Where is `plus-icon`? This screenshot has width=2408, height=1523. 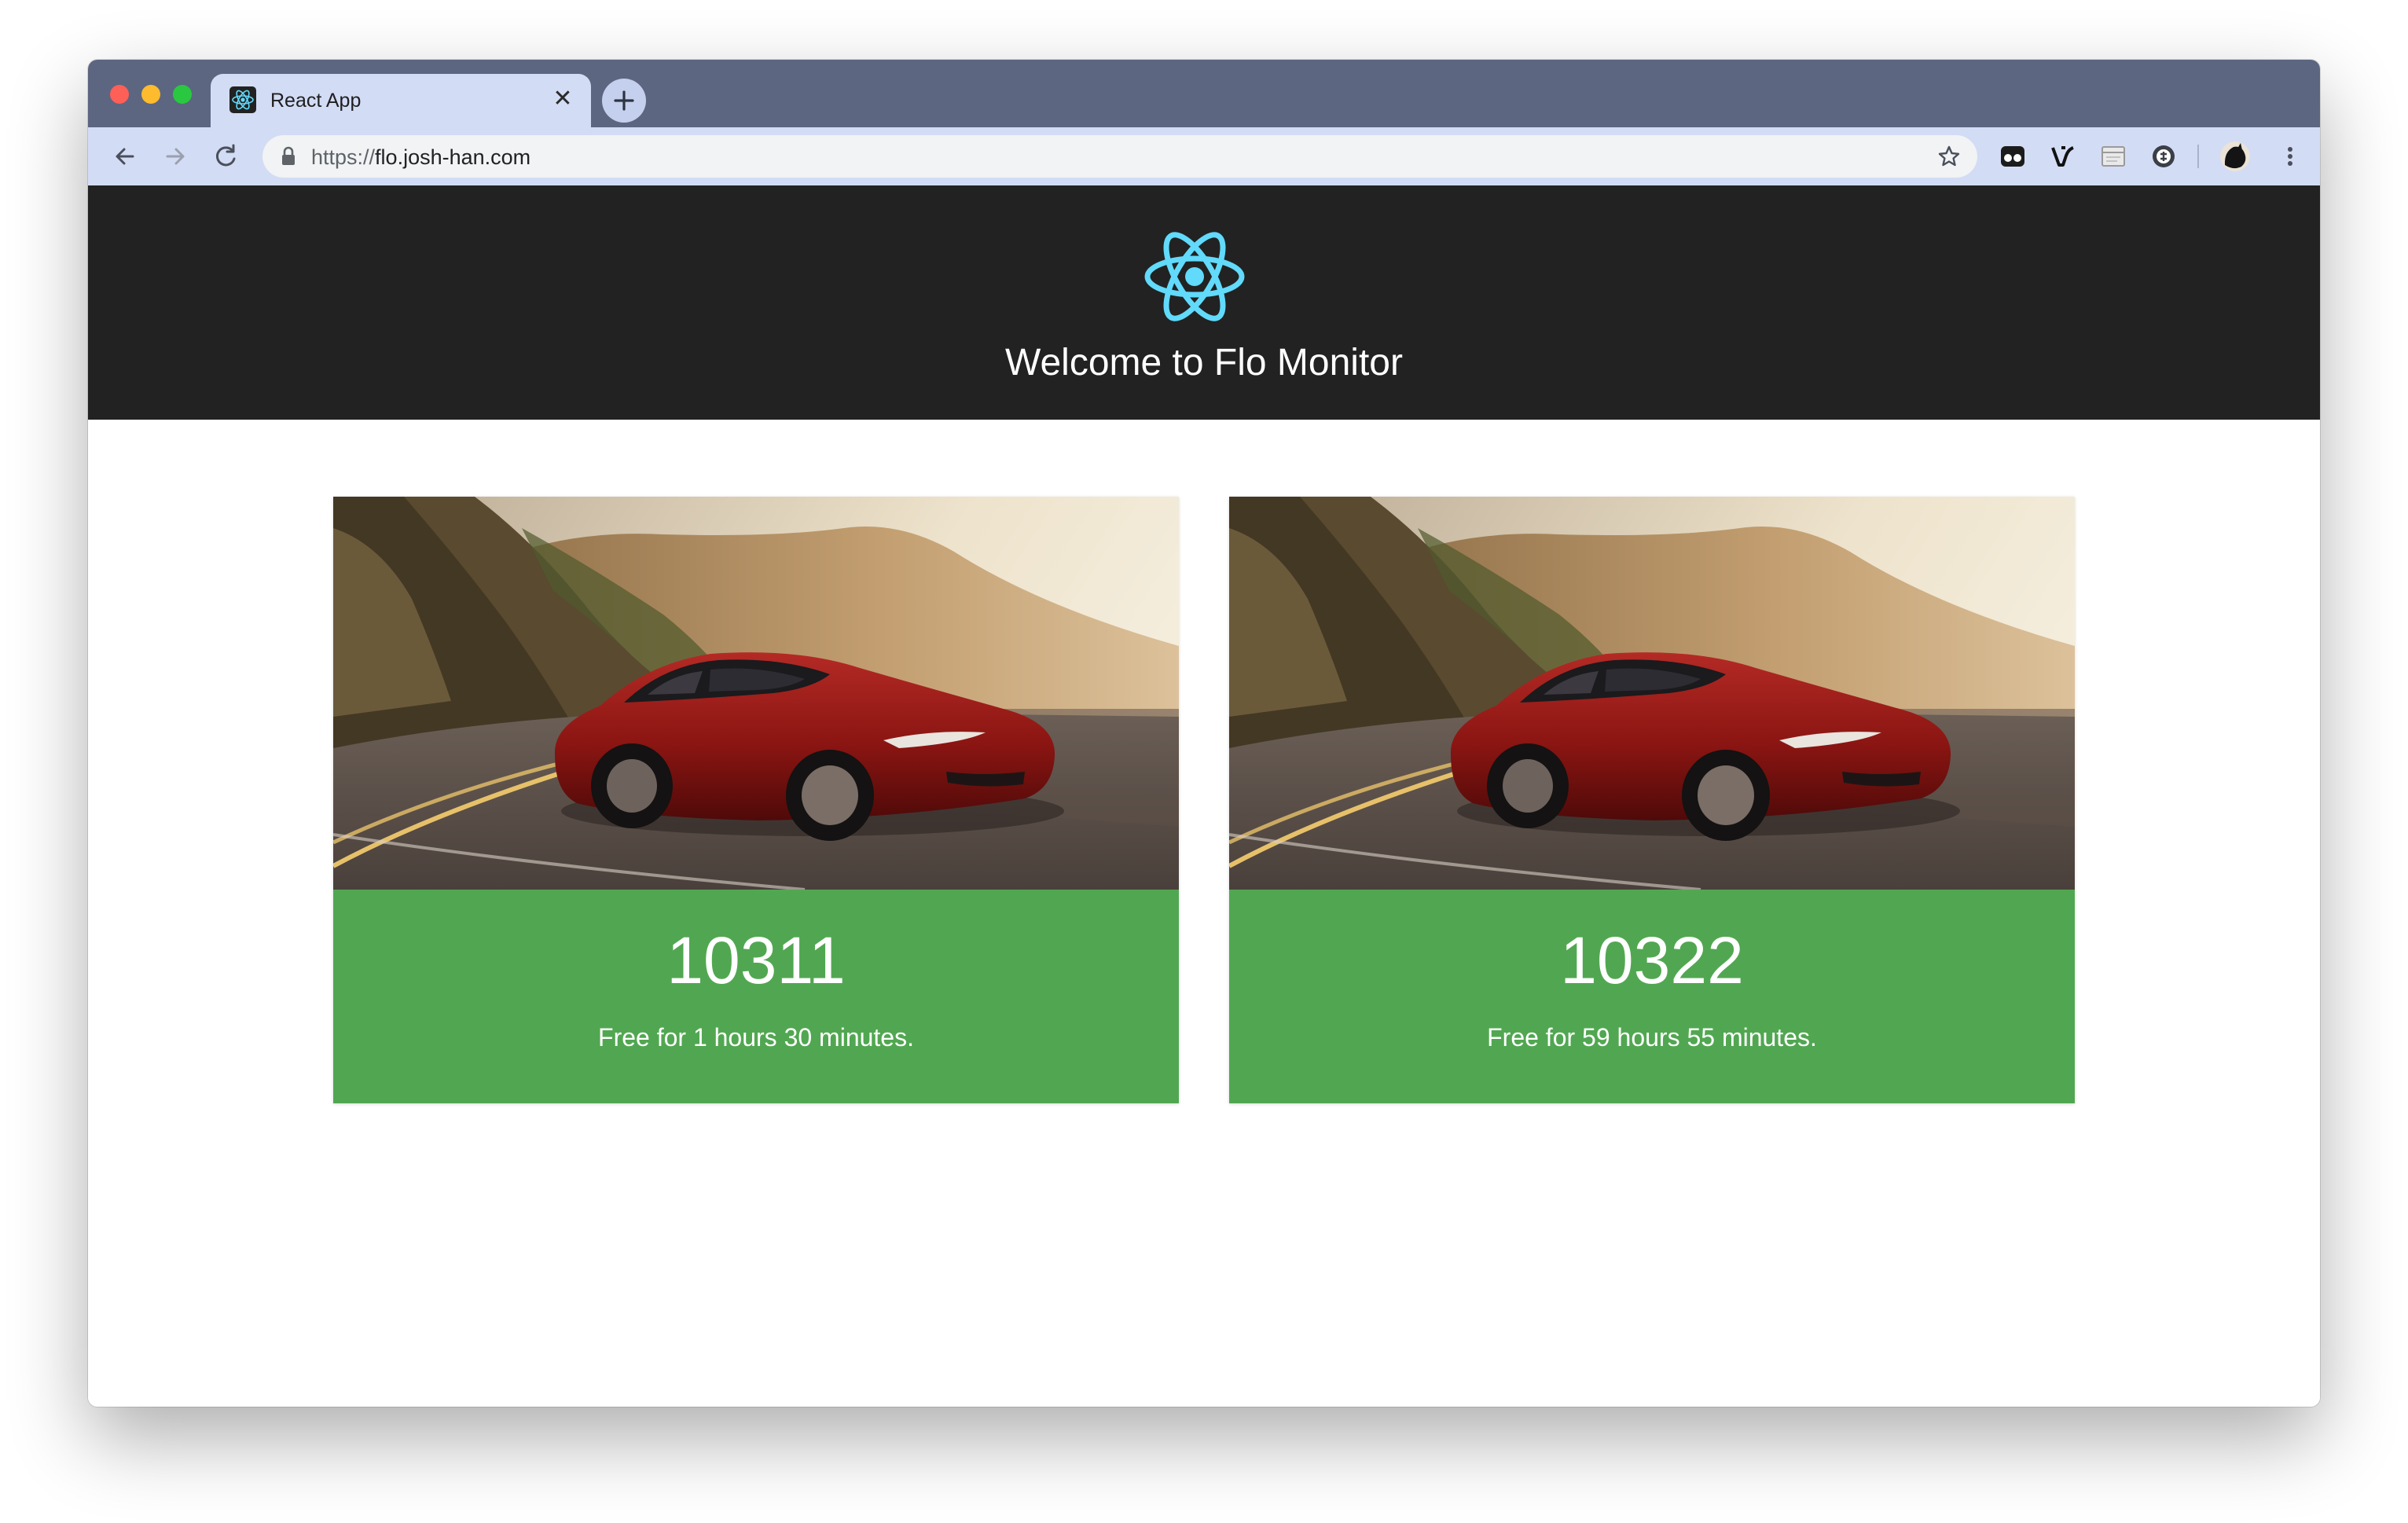 plus-icon is located at coordinates (624, 100).